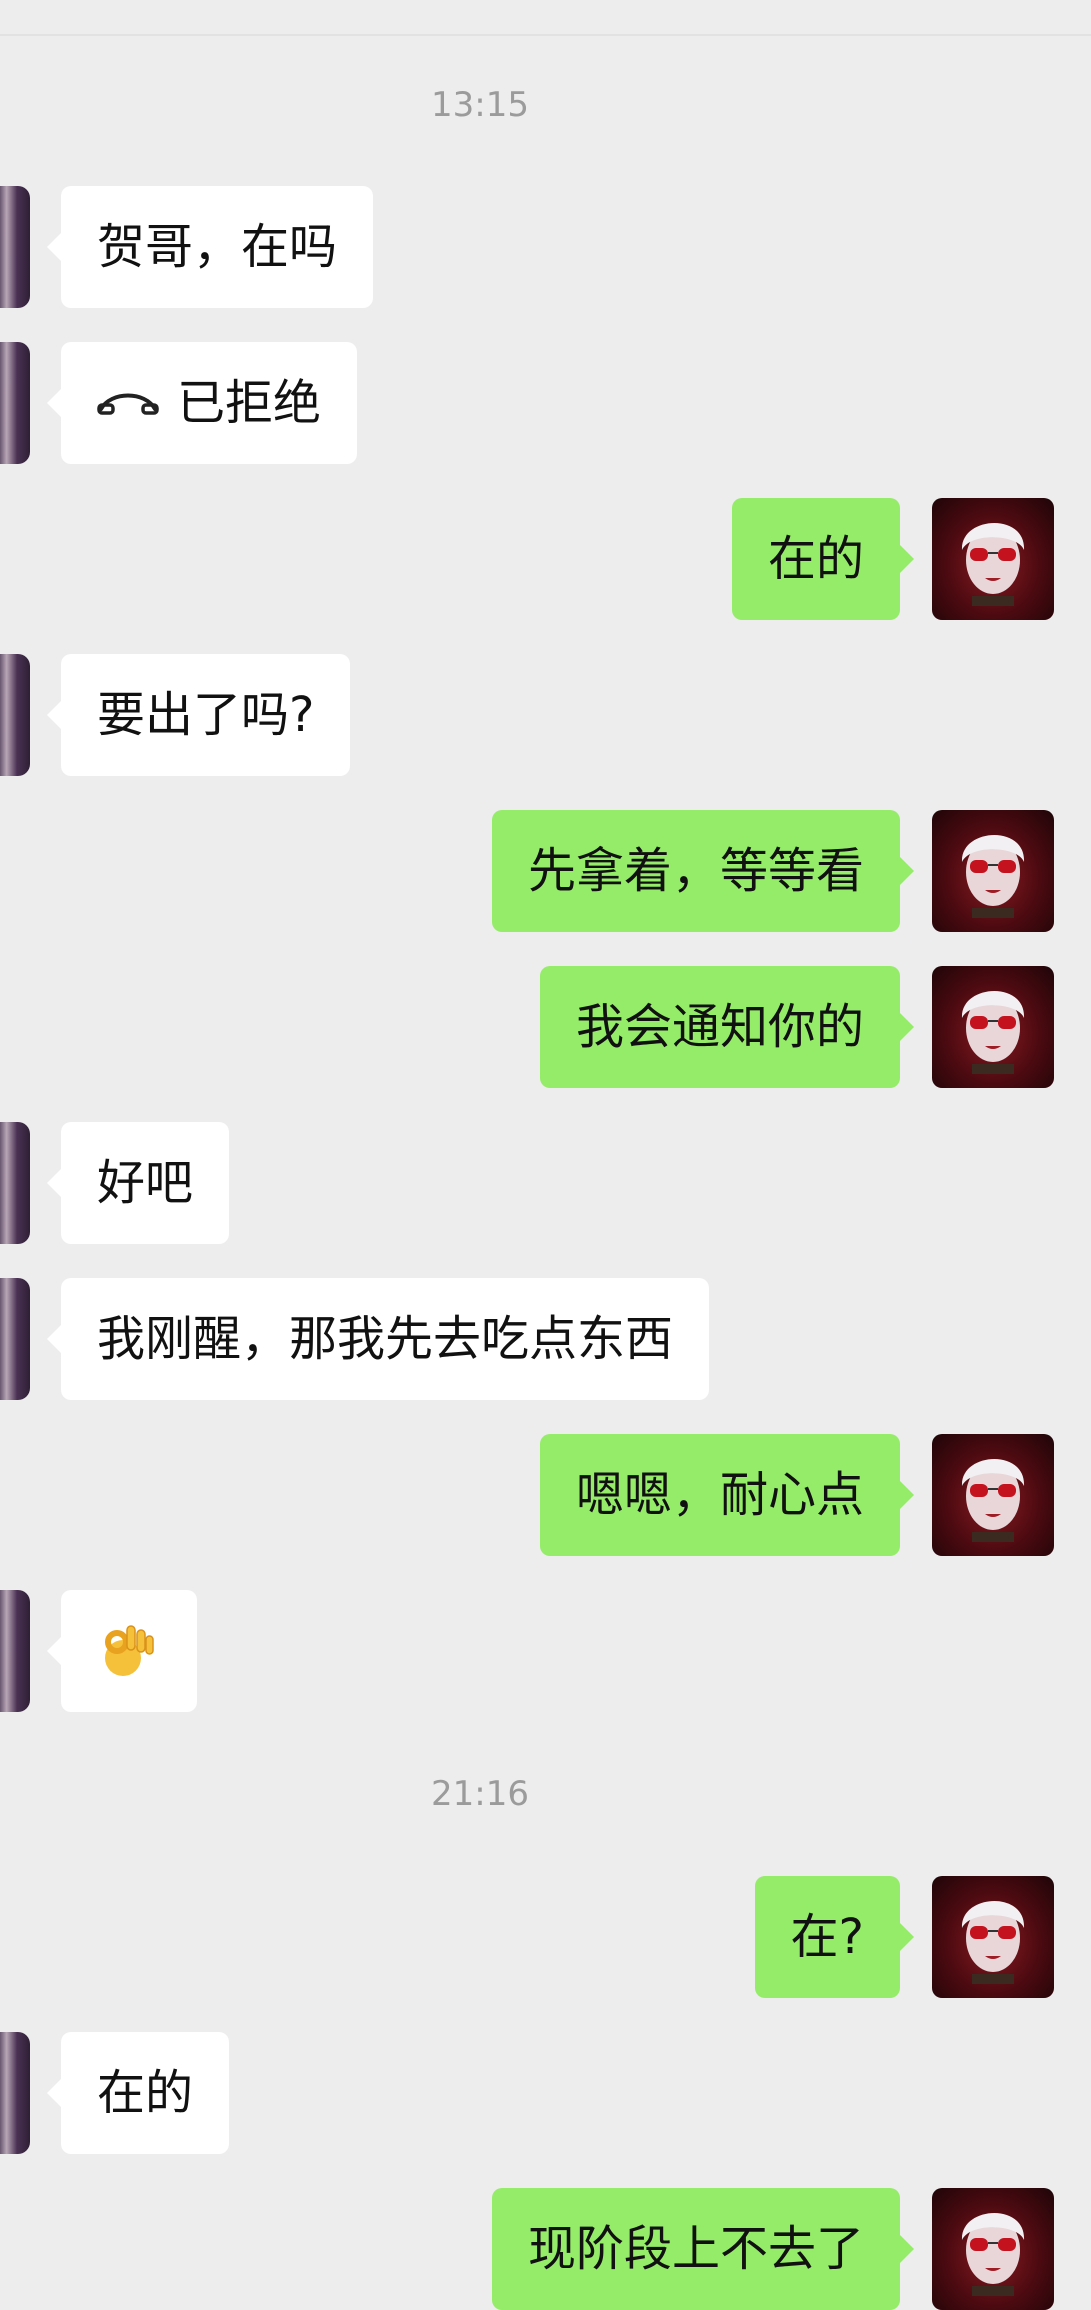 Image resolution: width=1091 pixels, height=2310 pixels. Describe the element at coordinates (198, 715) in the screenshot. I see `message-bubble-incoming: 要出了吗?` at that location.